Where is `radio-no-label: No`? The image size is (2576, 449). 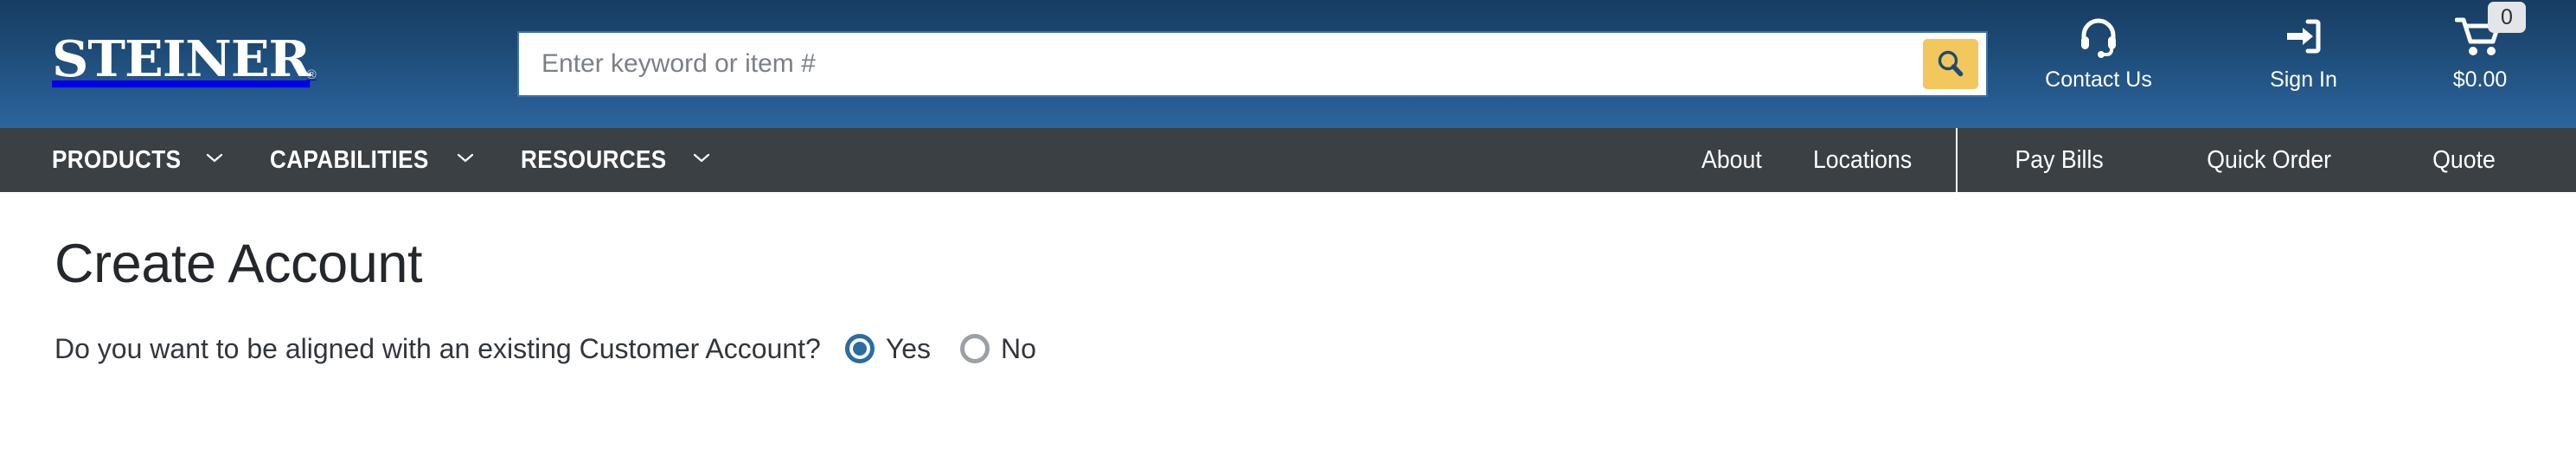
radio-no-label: No is located at coordinates (1019, 348).